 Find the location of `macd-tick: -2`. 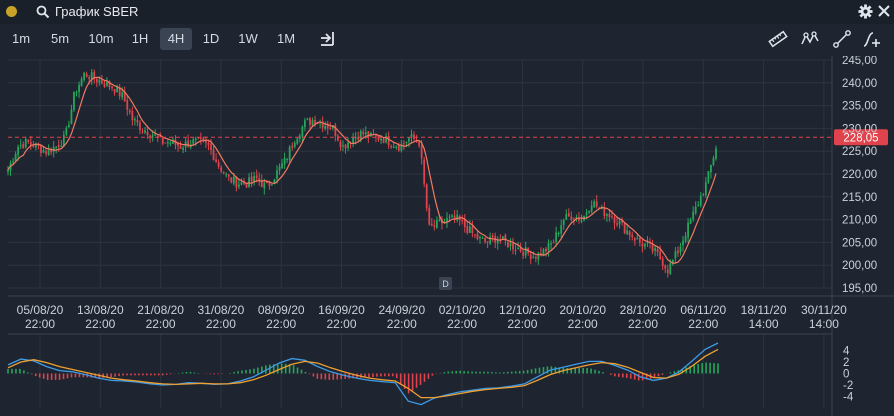

macd-tick: -2 is located at coordinates (848, 386).